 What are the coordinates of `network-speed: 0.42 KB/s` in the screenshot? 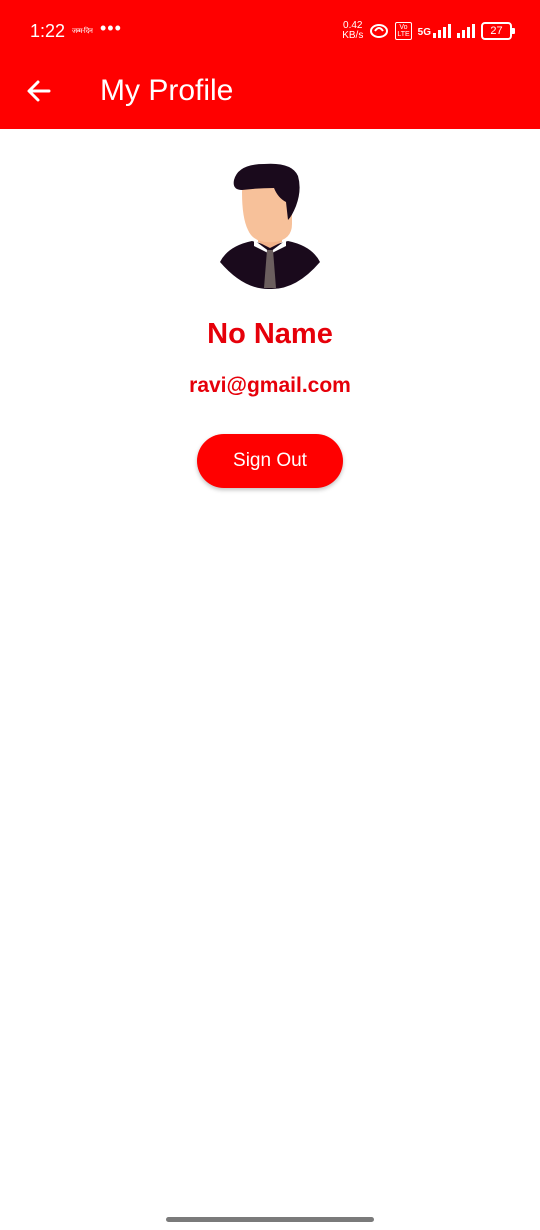 It's located at (352, 31).